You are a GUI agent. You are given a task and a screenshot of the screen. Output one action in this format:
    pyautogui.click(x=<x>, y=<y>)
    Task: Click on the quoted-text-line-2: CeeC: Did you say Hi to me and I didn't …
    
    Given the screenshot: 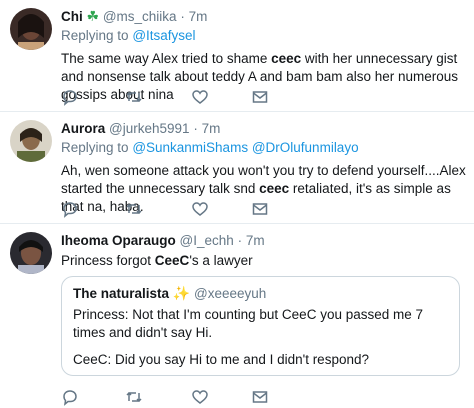 What is the action you would take?
    pyautogui.click(x=221, y=359)
    